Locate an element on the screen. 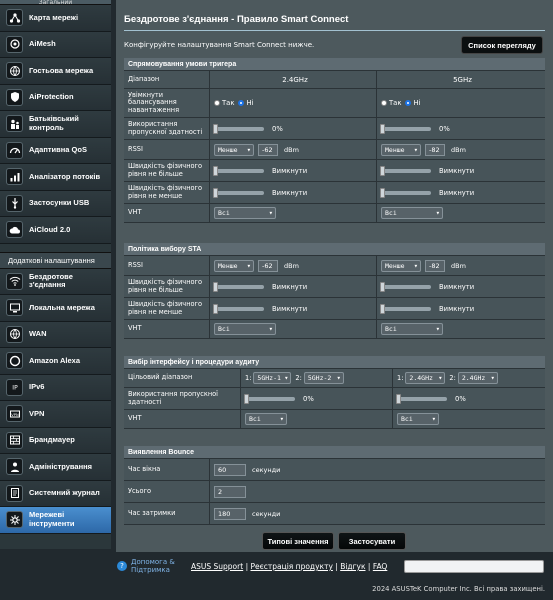 The image size is (553, 600). balance-24-no-radio: Ні is located at coordinates (245, 103).